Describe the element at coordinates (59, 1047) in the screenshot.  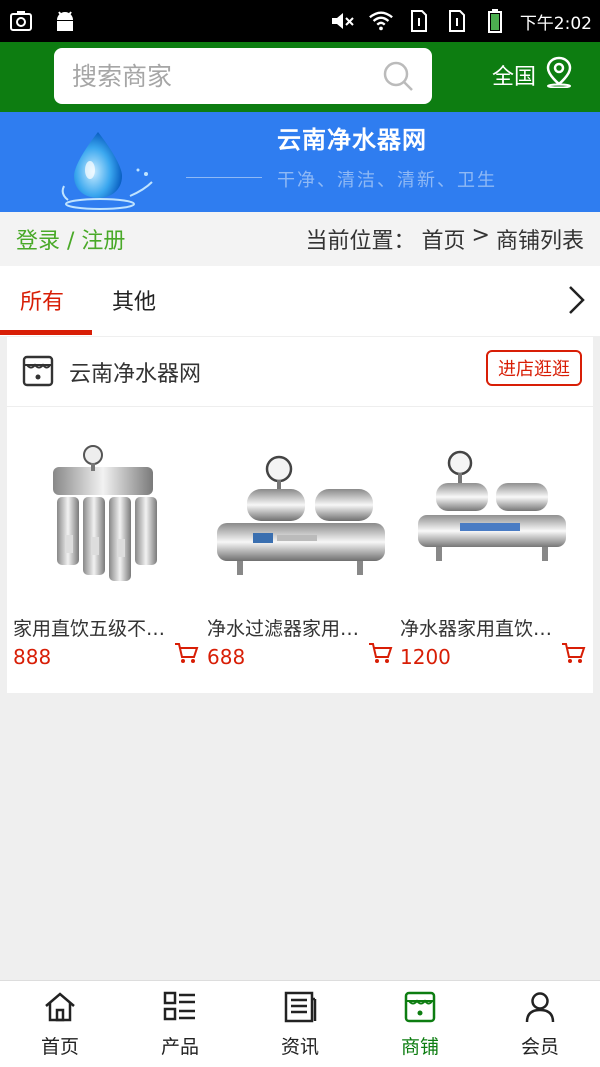
I see `nav-home-label: 首页` at that location.